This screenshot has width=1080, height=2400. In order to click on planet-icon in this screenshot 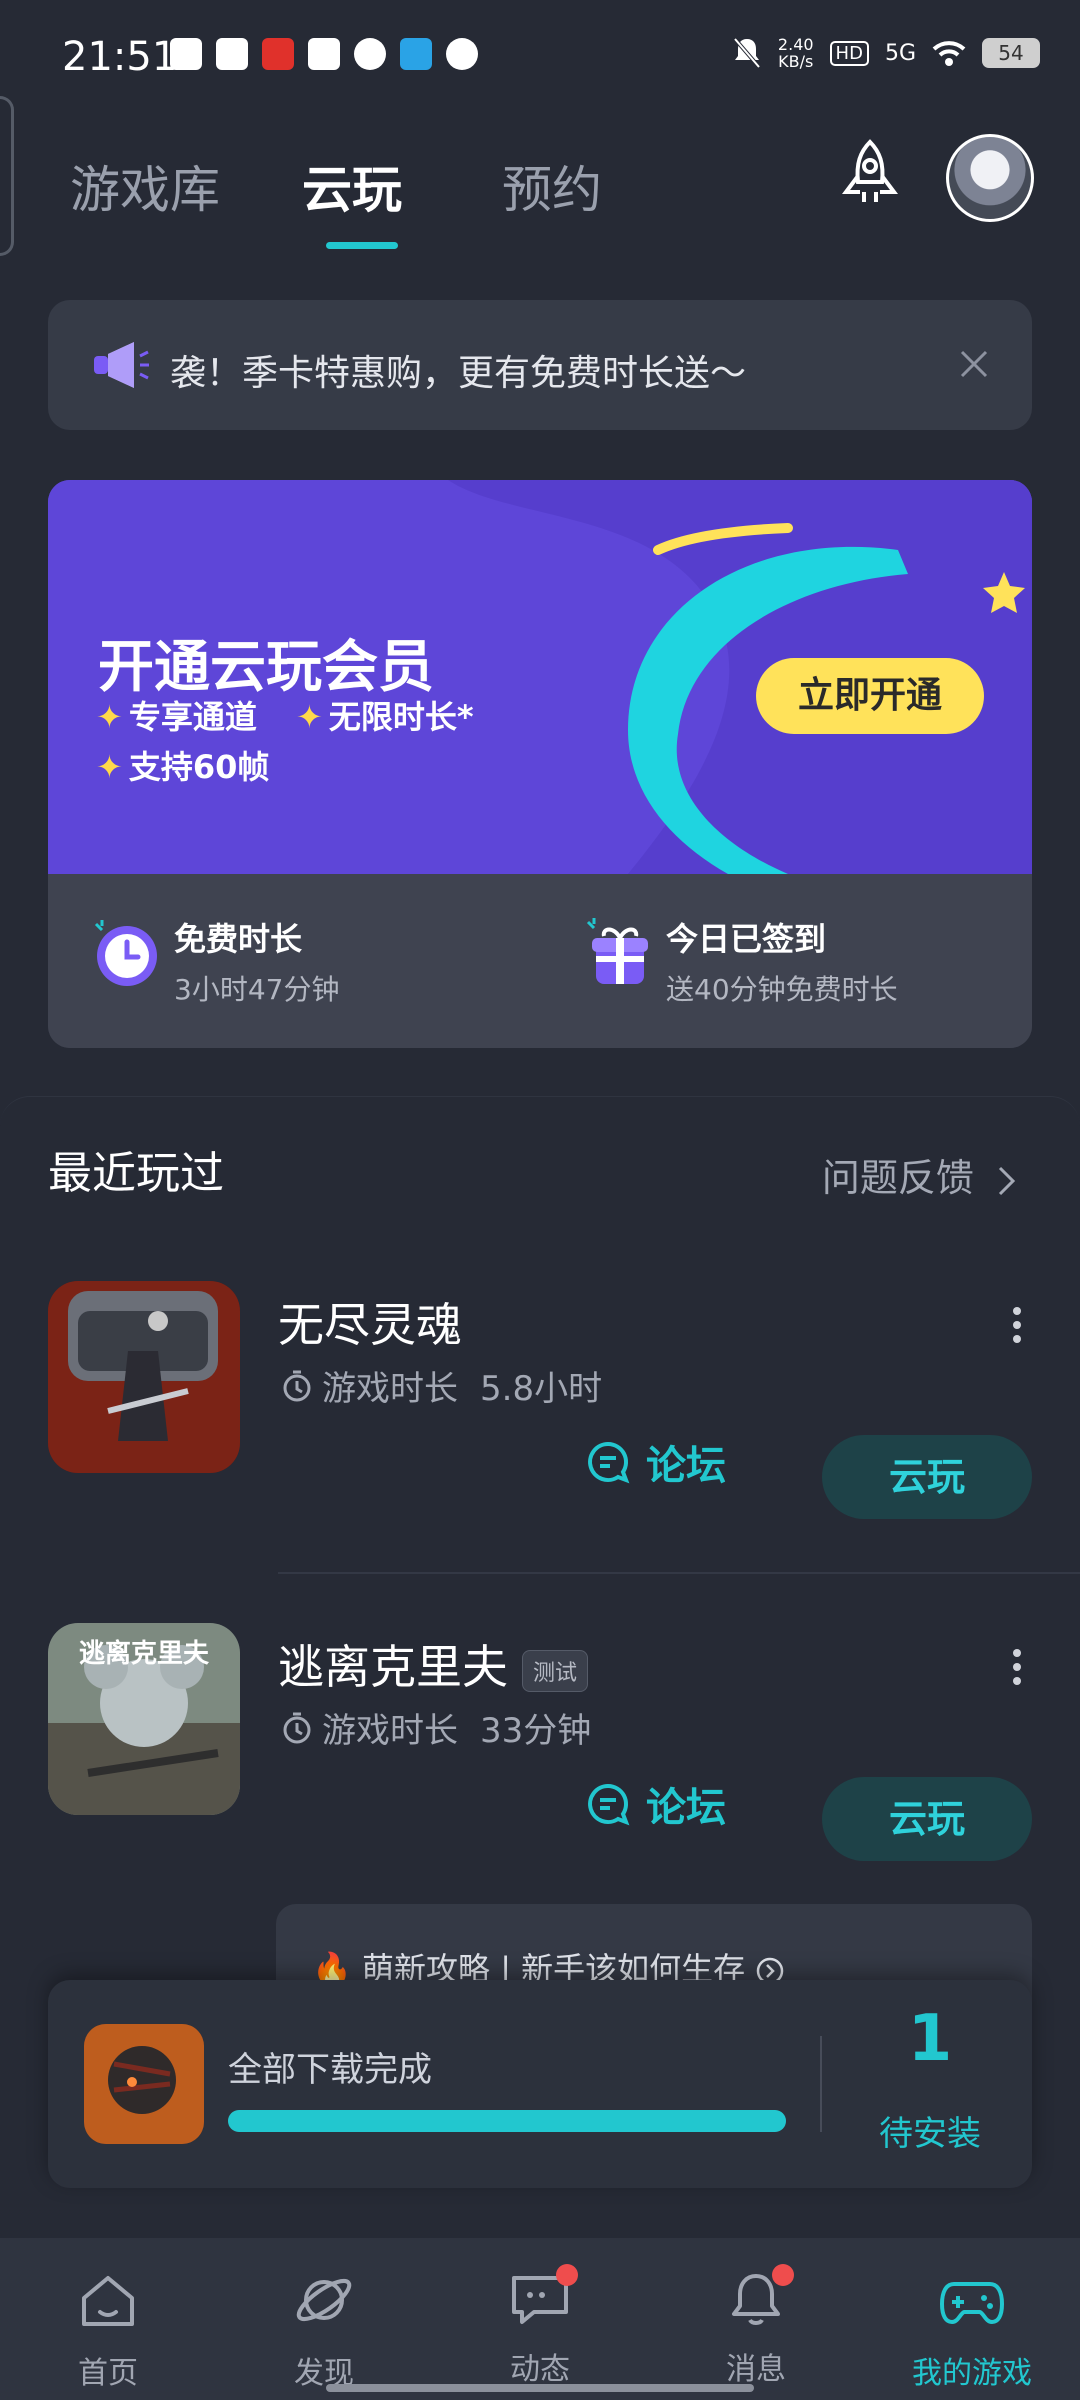, I will do `click(324, 2300)`.